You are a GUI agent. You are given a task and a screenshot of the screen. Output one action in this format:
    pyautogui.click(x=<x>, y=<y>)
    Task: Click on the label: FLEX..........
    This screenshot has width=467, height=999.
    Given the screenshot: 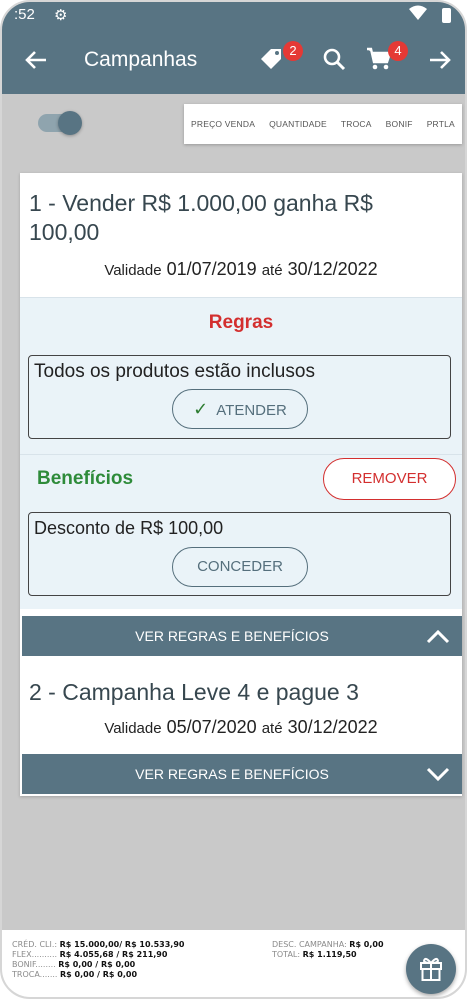 What is the action you would take?
    pyautogui.click(x=35, y=954)
    